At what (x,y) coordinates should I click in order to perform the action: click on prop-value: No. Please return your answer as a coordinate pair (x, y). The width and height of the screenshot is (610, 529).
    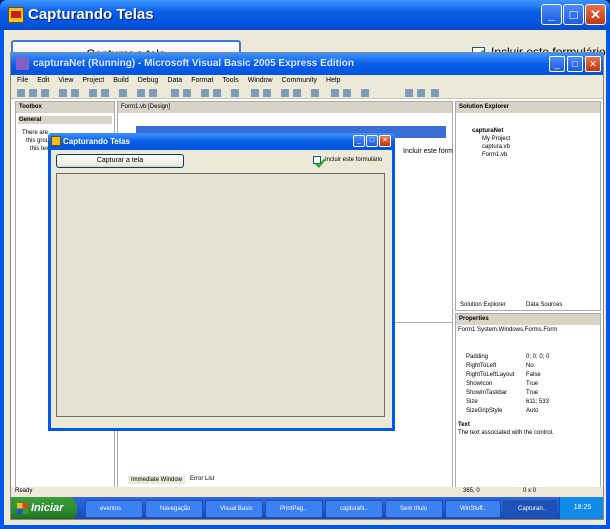
    Looking at the image, I should click on (530, 366).